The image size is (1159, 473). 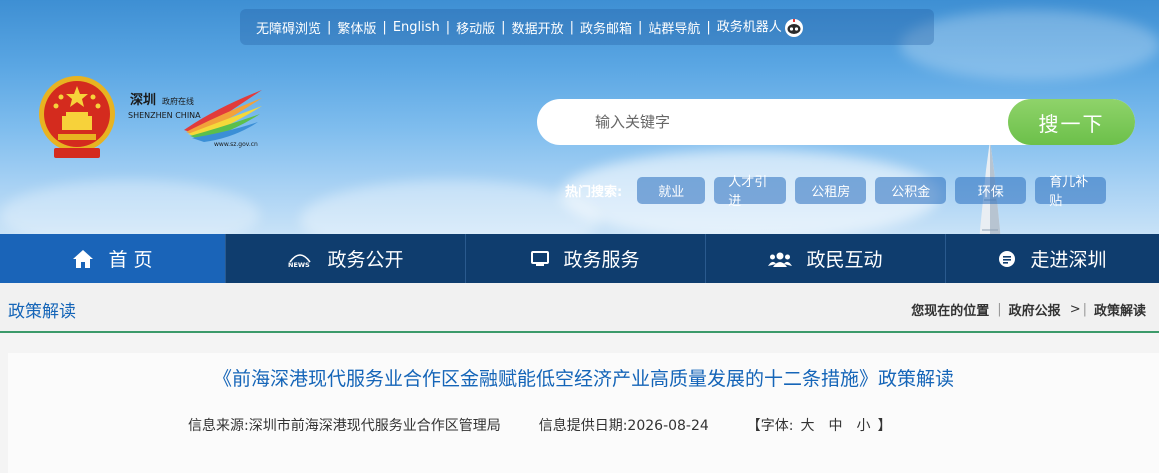 I want to click on search-input, so click(x=795, y=122).